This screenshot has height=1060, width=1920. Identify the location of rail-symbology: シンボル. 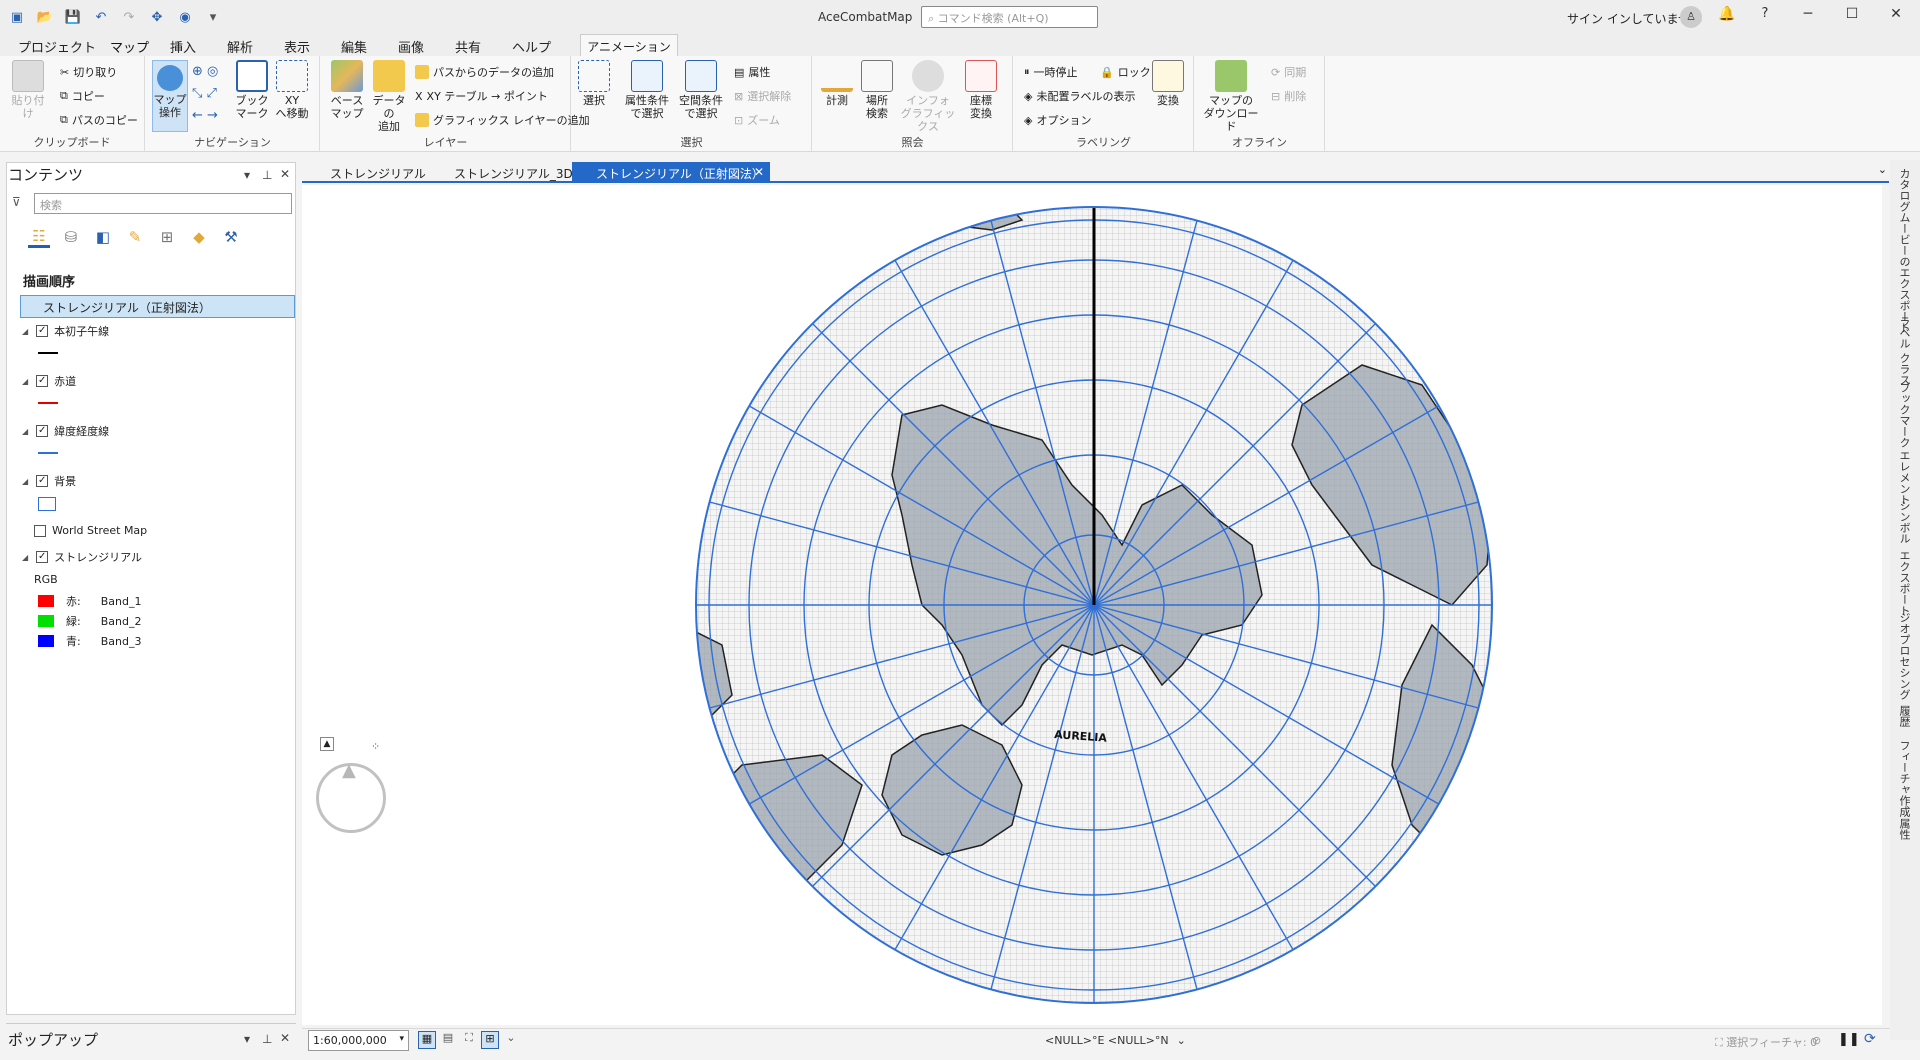
(1904, 522).